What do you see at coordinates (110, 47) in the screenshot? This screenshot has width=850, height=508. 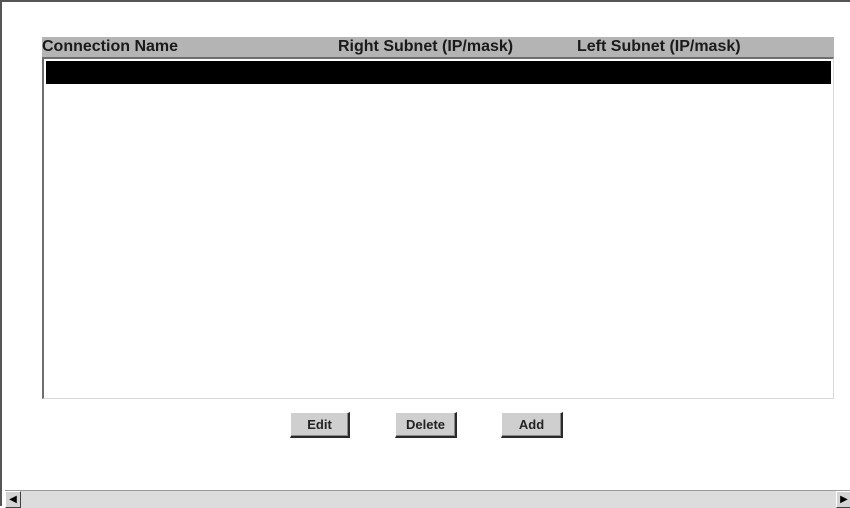 I see `column-header-connection-name: Connection Name` at bounding box center [110, 47].